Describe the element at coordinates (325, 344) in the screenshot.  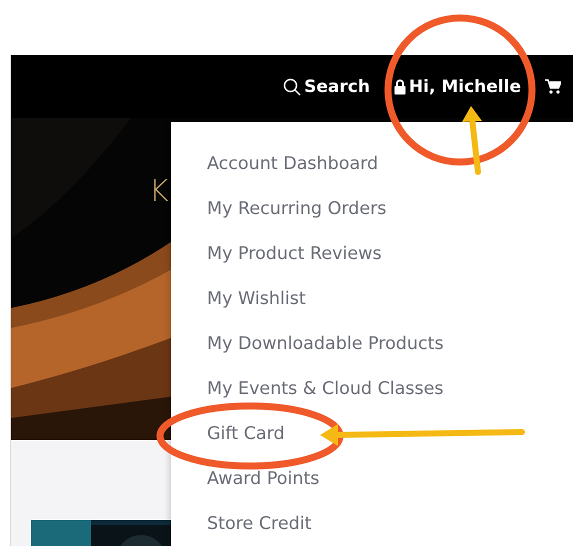
I see `menu-item: My Downloadable Products` at that location.